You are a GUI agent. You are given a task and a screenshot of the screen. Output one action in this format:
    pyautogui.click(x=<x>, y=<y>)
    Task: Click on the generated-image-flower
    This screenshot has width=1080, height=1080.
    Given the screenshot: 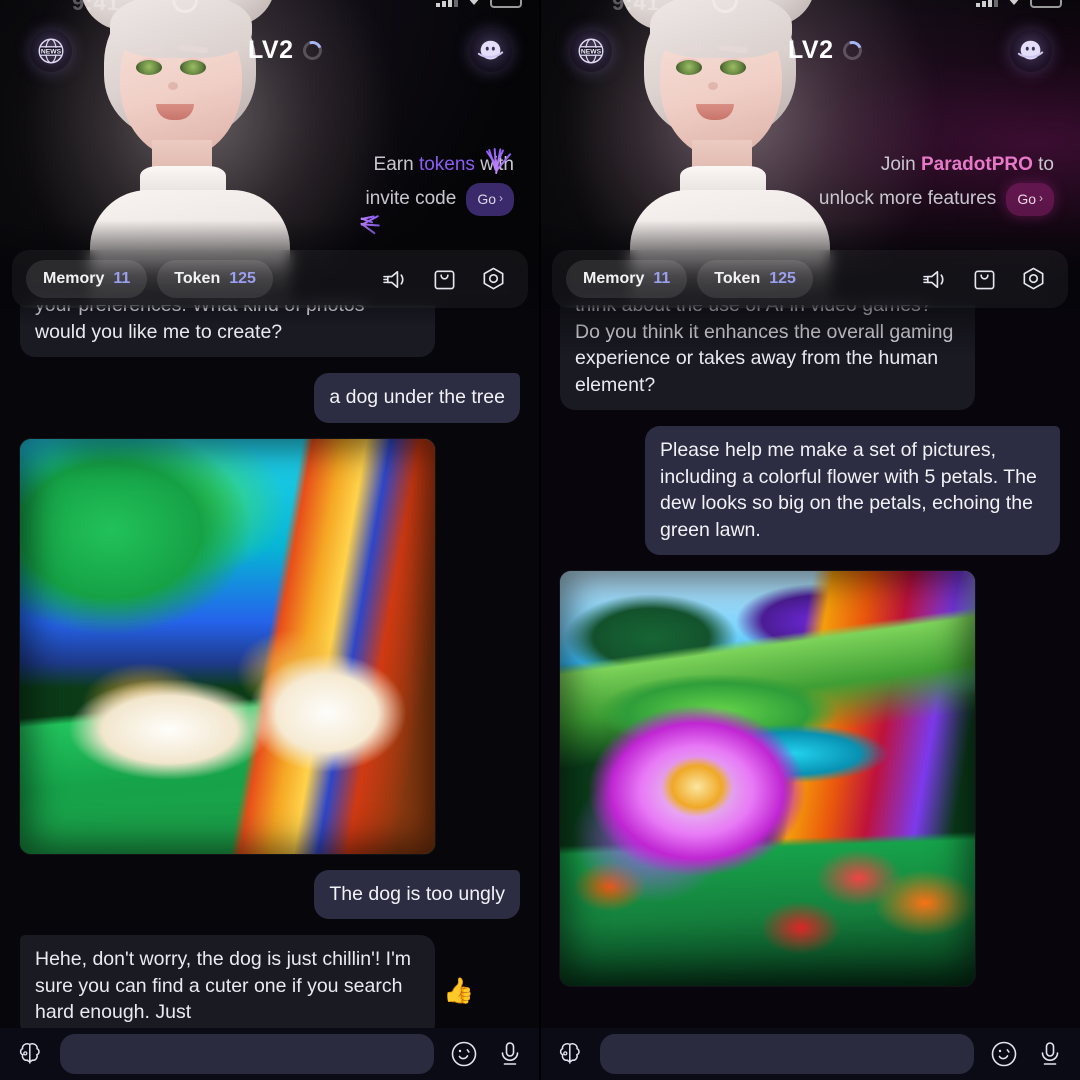 What is the action you would take?
    pyautogui.click(x=767, y=779)
    